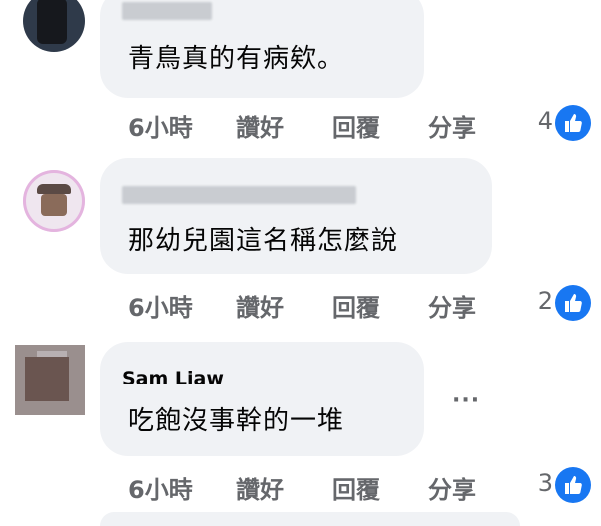 The image size is (601, 526). I want to click on comment-text: 青鳥真的有病欸。, so click(236, 59).